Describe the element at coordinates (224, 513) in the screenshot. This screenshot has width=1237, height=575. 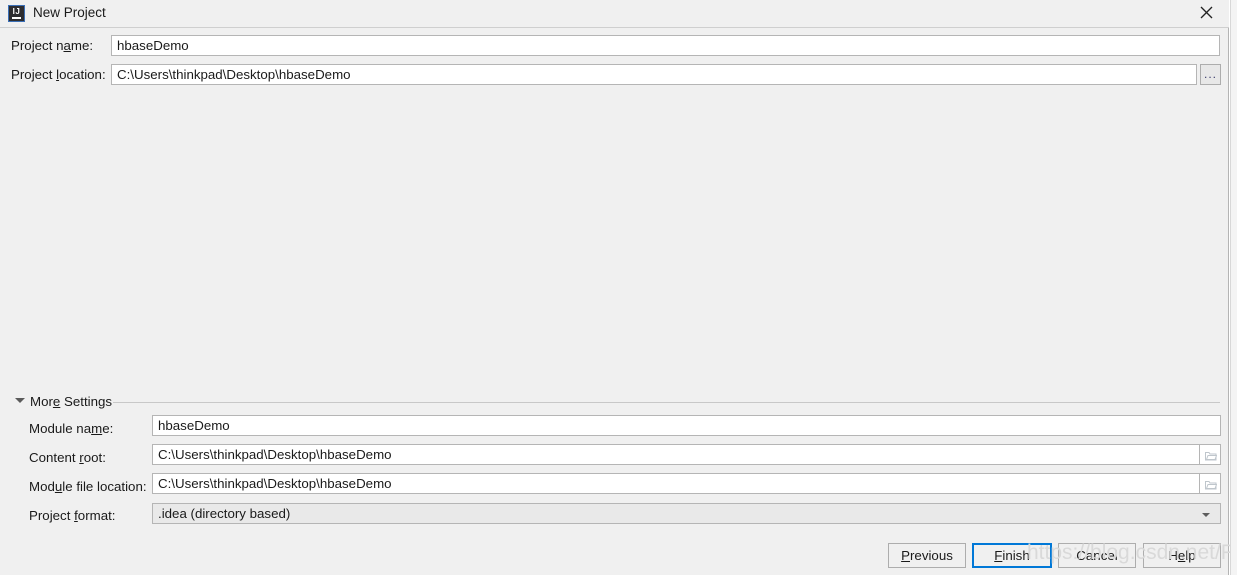
I see `project-format-value: .idea (directory based)` at that location.